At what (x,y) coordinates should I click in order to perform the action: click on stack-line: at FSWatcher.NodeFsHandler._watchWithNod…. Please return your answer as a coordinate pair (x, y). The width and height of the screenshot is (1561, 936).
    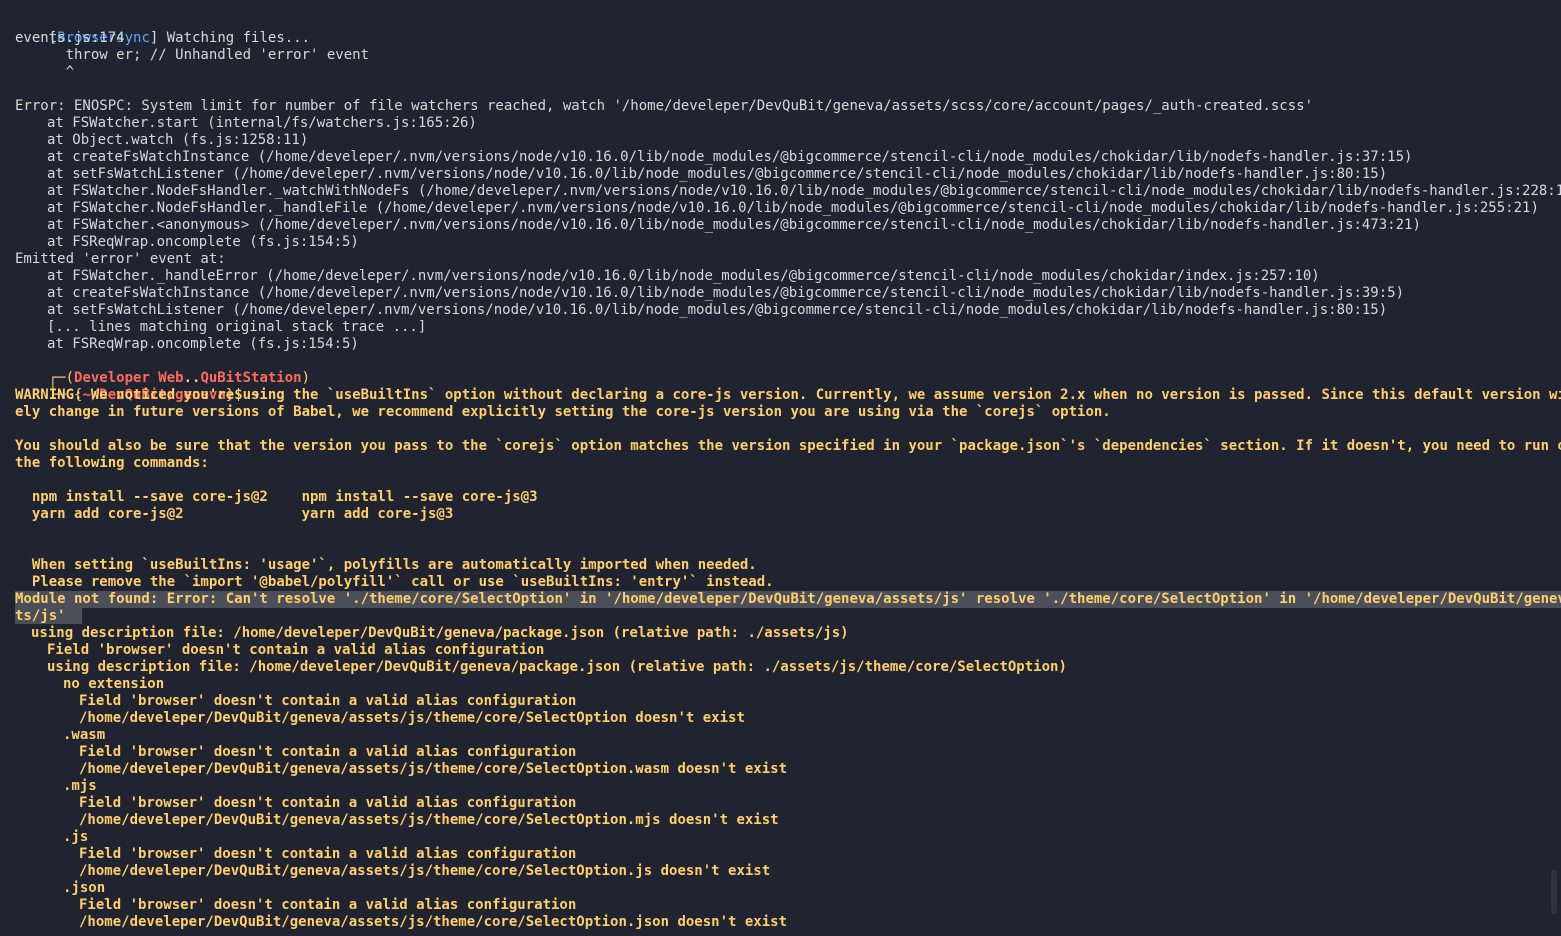
    Looking at the image, I should click on (804, 191).